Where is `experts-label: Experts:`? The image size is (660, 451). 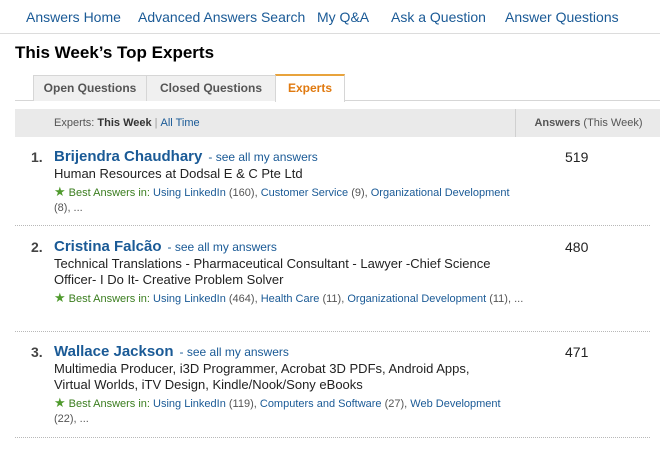
experts-label: Experts: is located at coordinates (74, 123).